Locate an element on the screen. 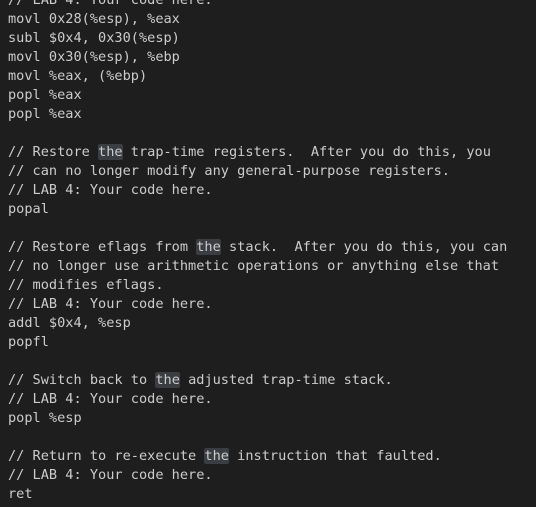 This screenshot has width=536, height=507. code-text-segment: adjusted trap-time stack. is located at coordinates (286, 380).